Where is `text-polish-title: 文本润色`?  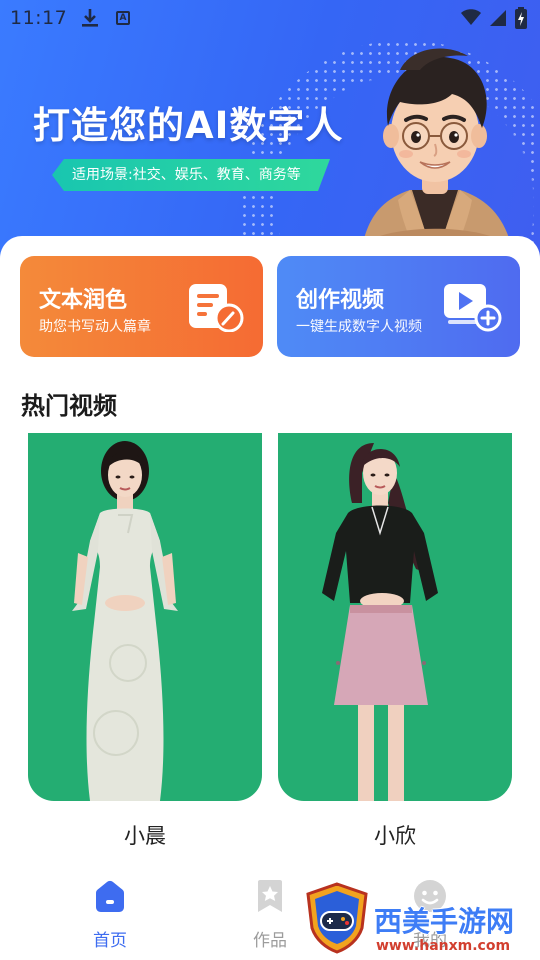 text-polish-title: 文本润色 is located at coordinates (83, 300).